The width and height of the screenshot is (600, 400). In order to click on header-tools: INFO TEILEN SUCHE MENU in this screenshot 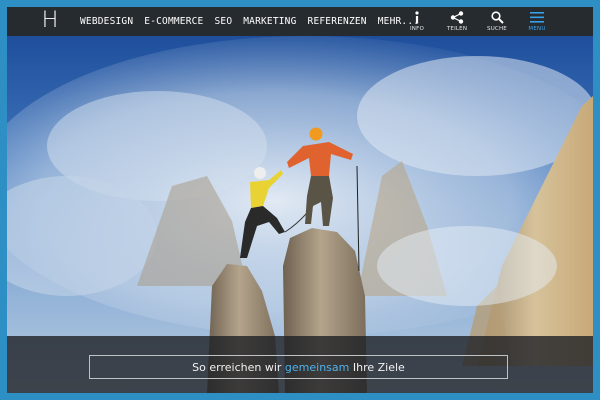, I will do `click(477, 21)`.